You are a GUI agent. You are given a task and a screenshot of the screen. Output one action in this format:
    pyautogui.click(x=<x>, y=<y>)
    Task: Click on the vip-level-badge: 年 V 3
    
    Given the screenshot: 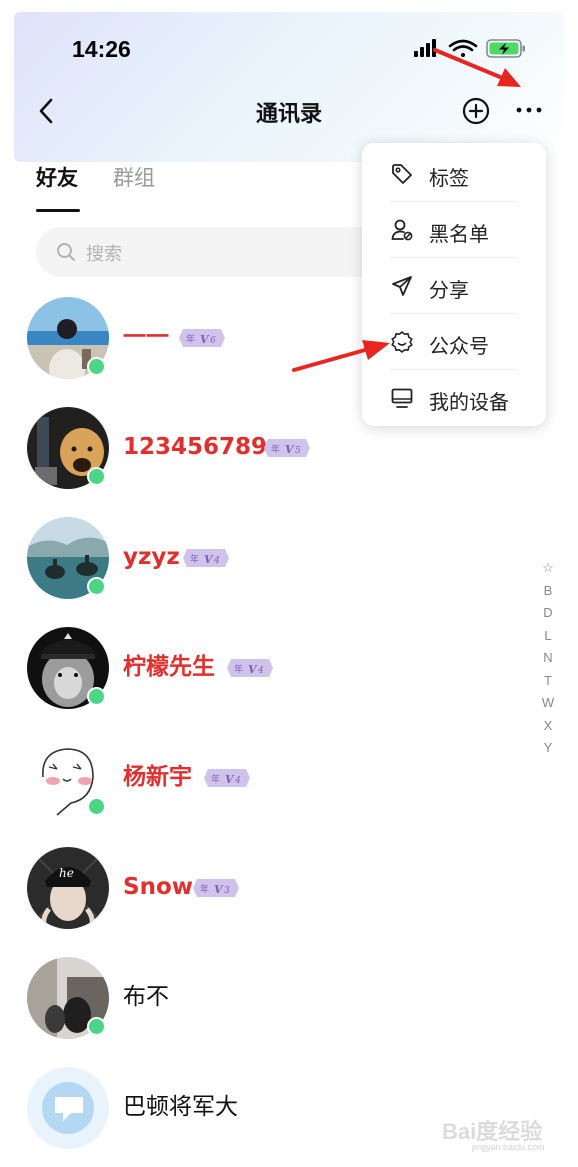 What is the action you would take?
    pyautogui.click(x=216, y=888)
    